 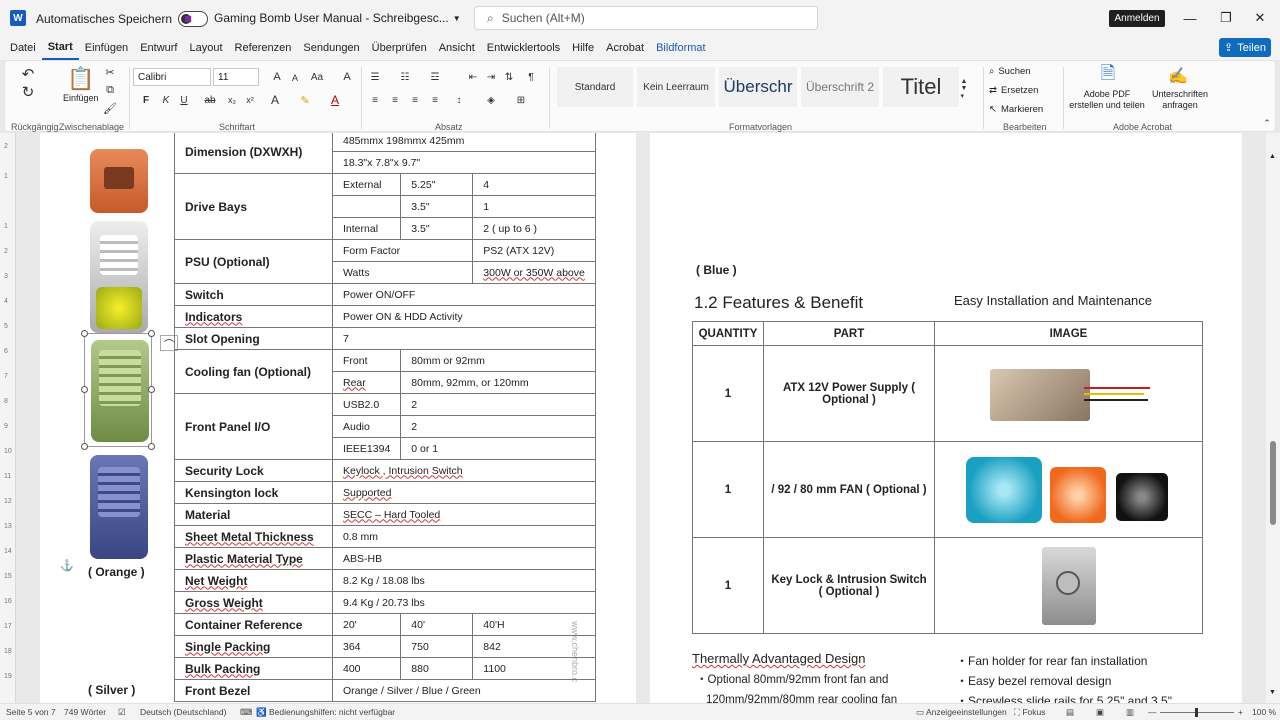 What do you see at coordinates (23, 48) in the screenshot?
I see `tab-datei: Datei` at bounding box center [23, 48].